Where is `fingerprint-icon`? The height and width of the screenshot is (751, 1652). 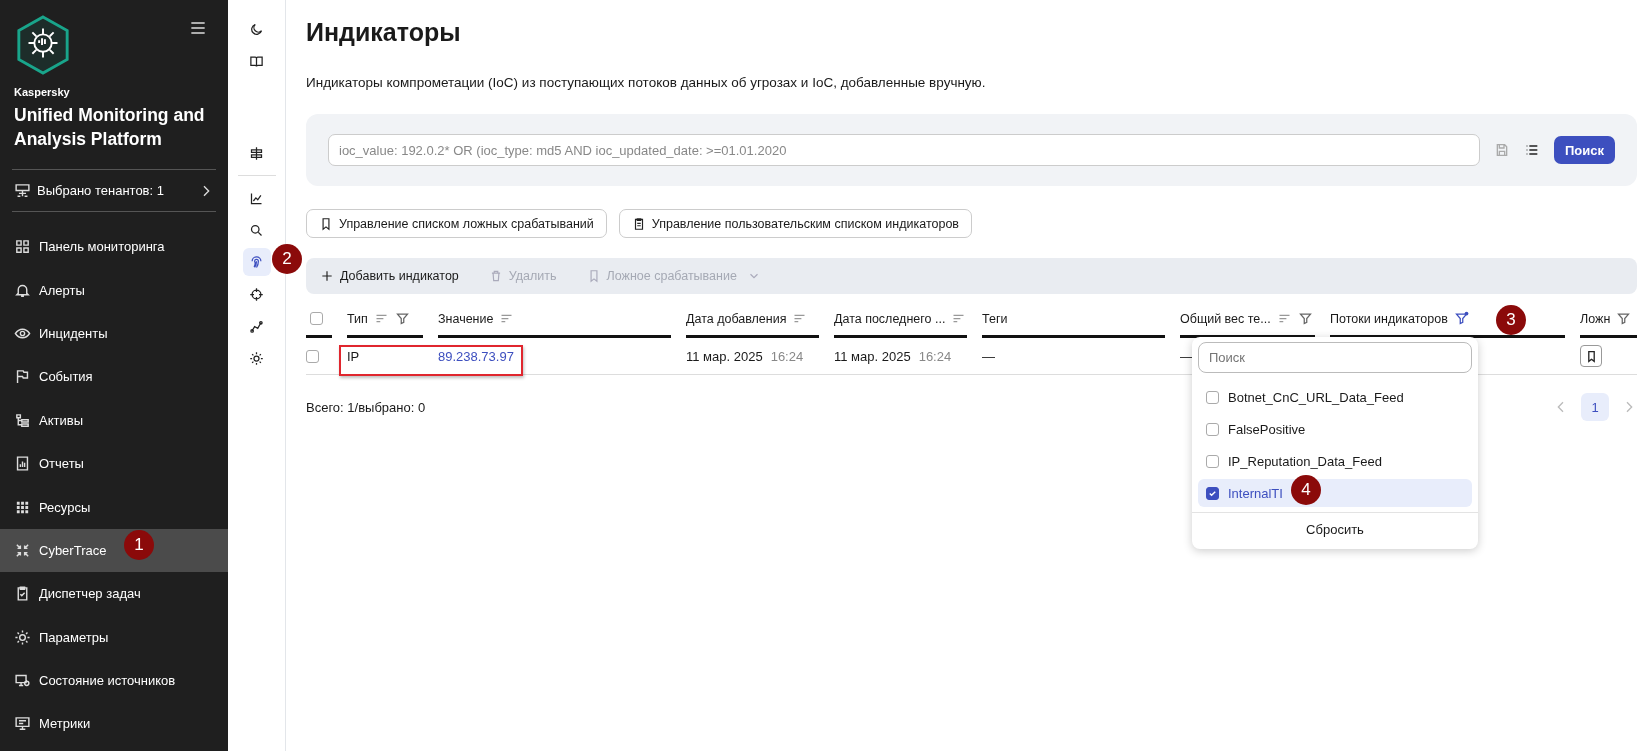
fingerprint-icon is located at coordinates (256, 262).